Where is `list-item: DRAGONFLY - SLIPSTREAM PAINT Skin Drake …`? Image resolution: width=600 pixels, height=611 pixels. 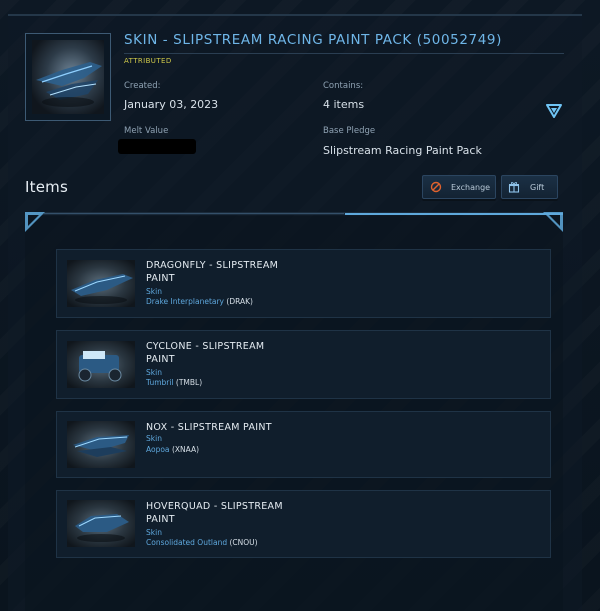
list-item: DRAGONFLY - SLIPSTREAM PAINT Skin Drake … is located at coordinates (303, 283).